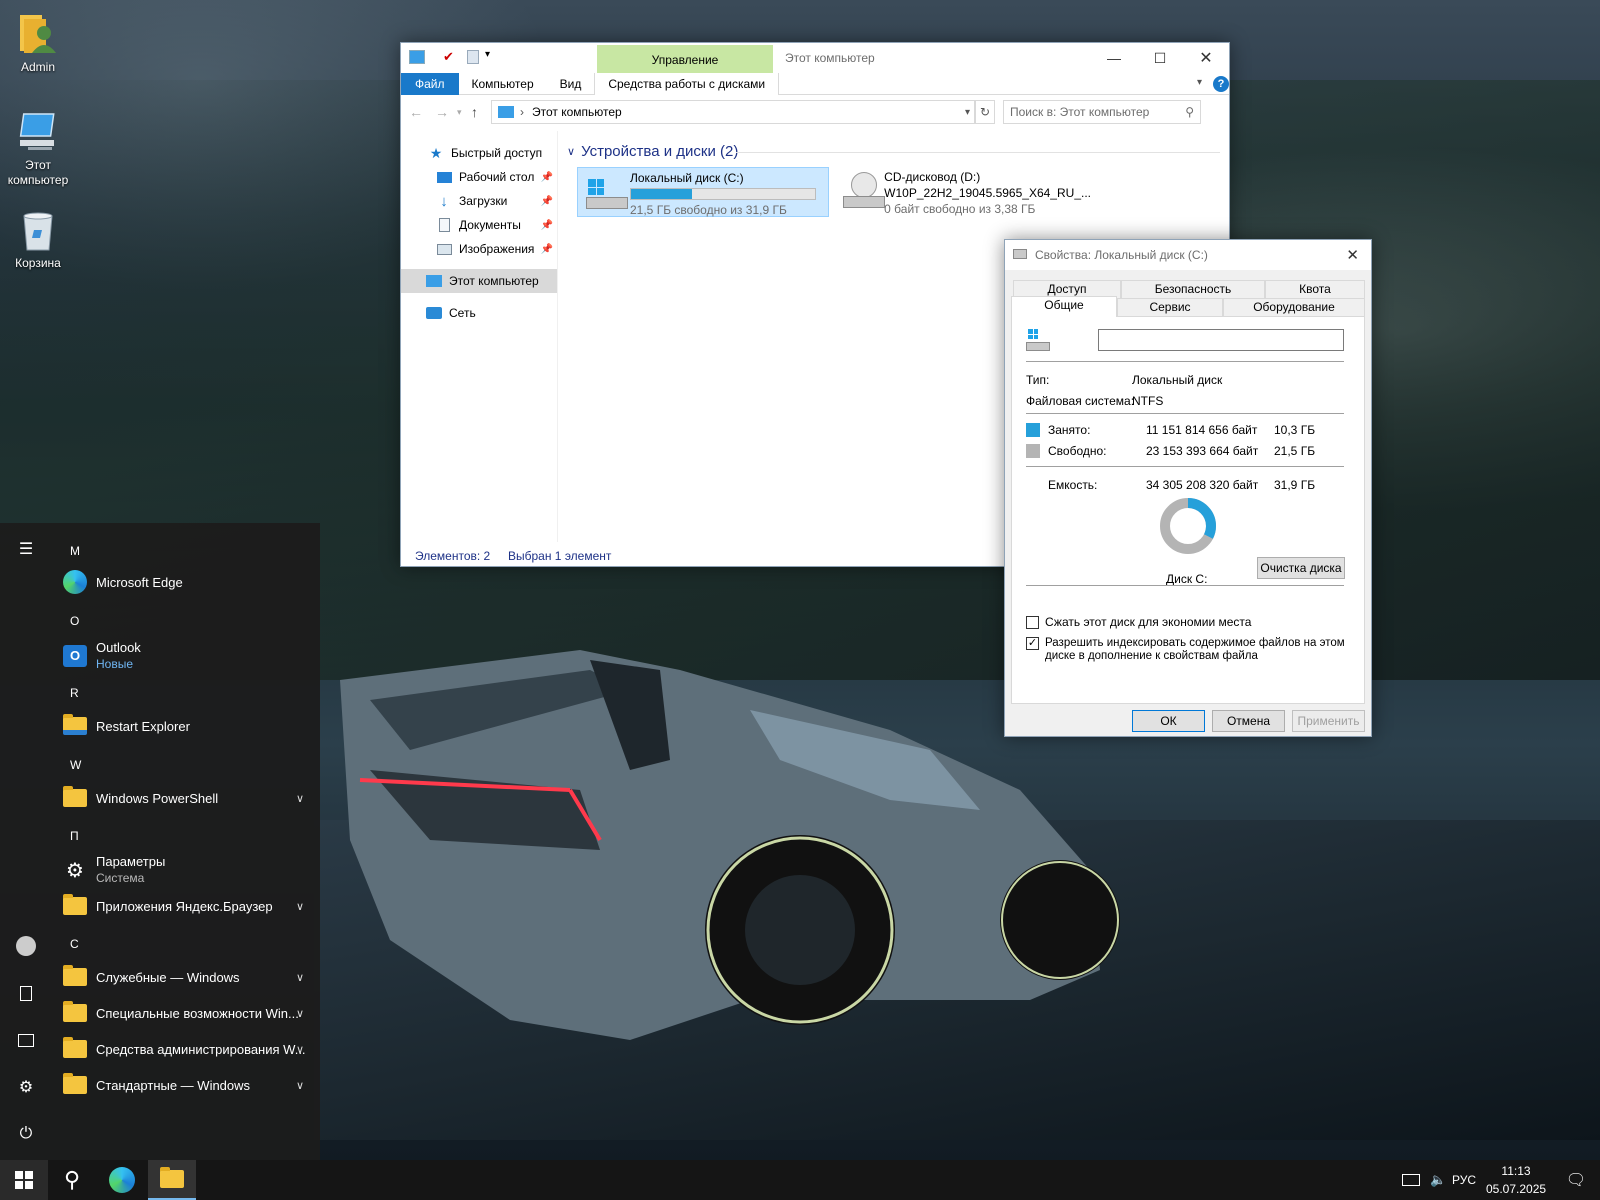  Describe the element at coordinates (862, 190) in the screenshot. I see `cd-drive-icon` at that location.